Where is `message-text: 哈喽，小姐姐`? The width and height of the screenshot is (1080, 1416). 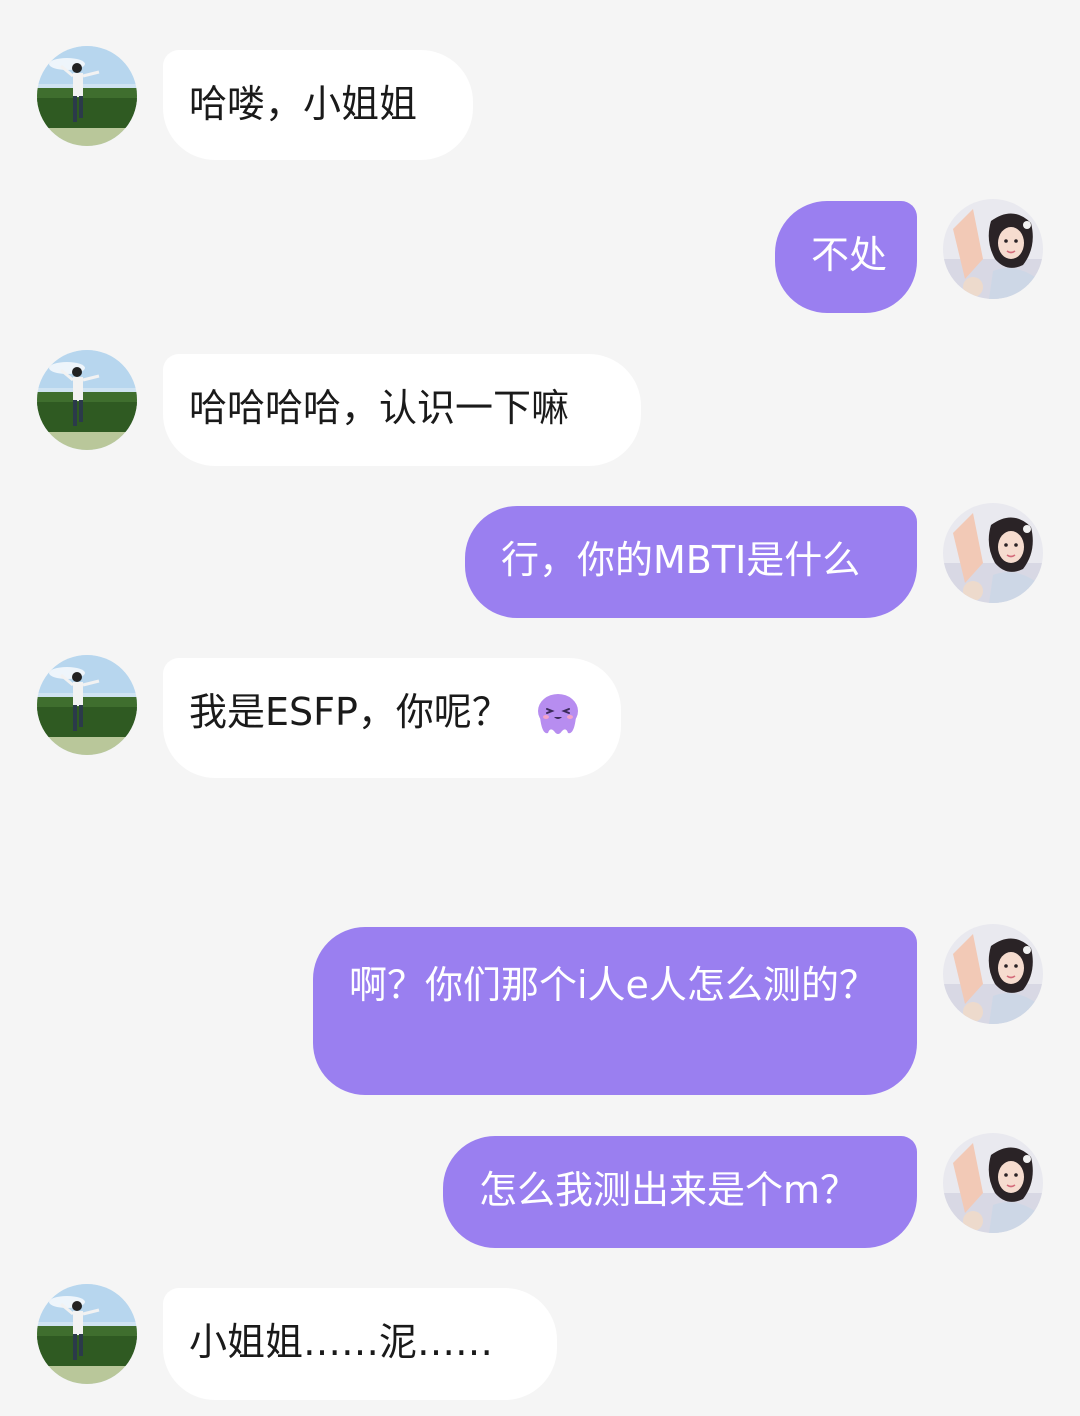 message-text: 哈喽，小姐姐 is located at coordinates (303, 104).